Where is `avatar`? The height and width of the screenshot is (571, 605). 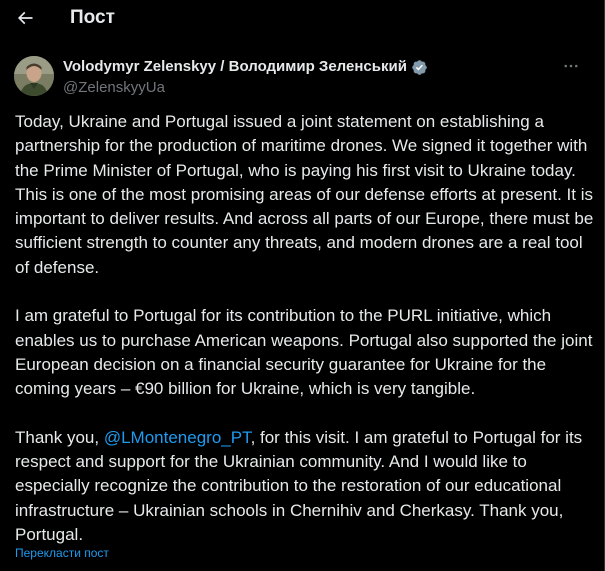
avatar is located at coordinates (34, 76).